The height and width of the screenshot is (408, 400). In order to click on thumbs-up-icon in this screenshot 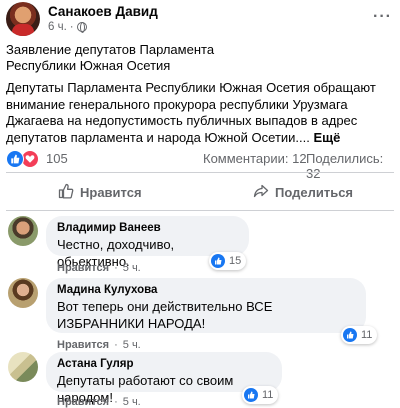, I will do `click(66, 192)`.